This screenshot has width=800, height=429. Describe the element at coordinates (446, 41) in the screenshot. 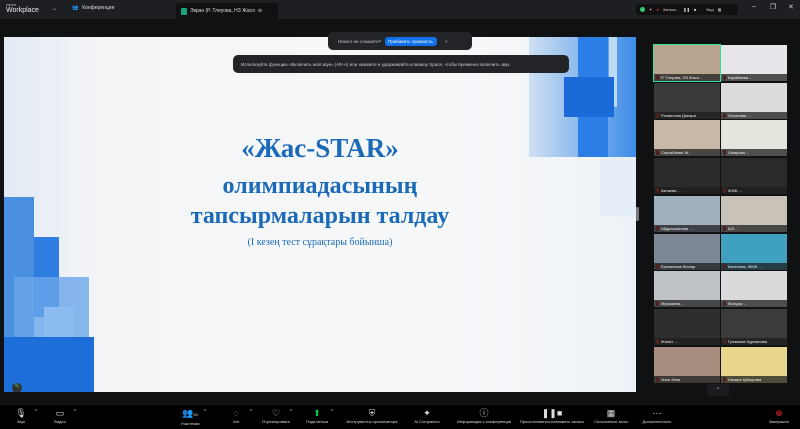

I see `close-icon: ×` at that location.